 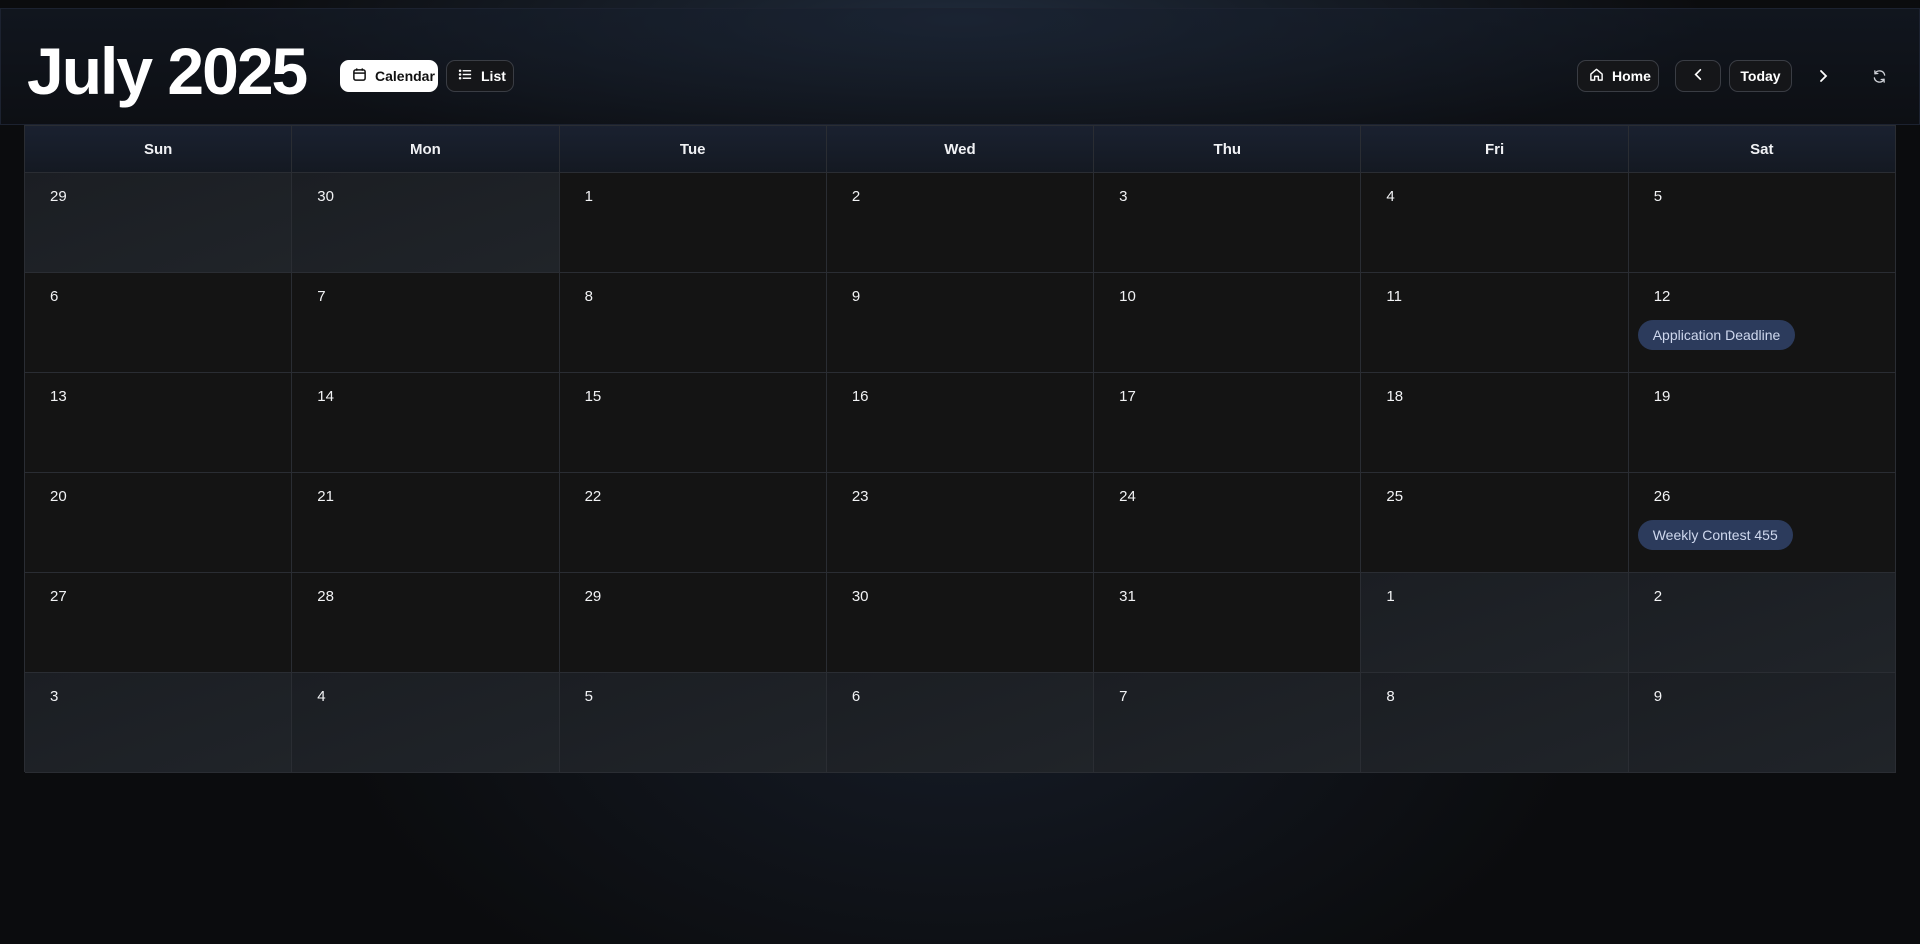 I want to click on calendar-view-button: Calendar, so click(x=389, y=76).